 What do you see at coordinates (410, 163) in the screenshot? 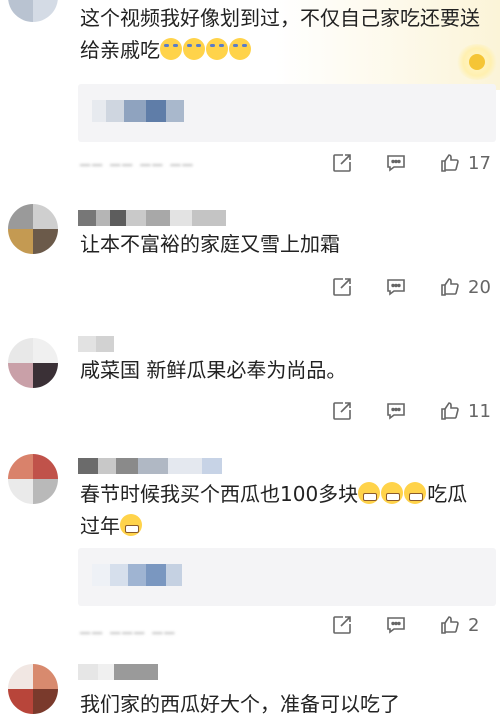
I see `action-bar: 17` at bounding box center [410, 163].